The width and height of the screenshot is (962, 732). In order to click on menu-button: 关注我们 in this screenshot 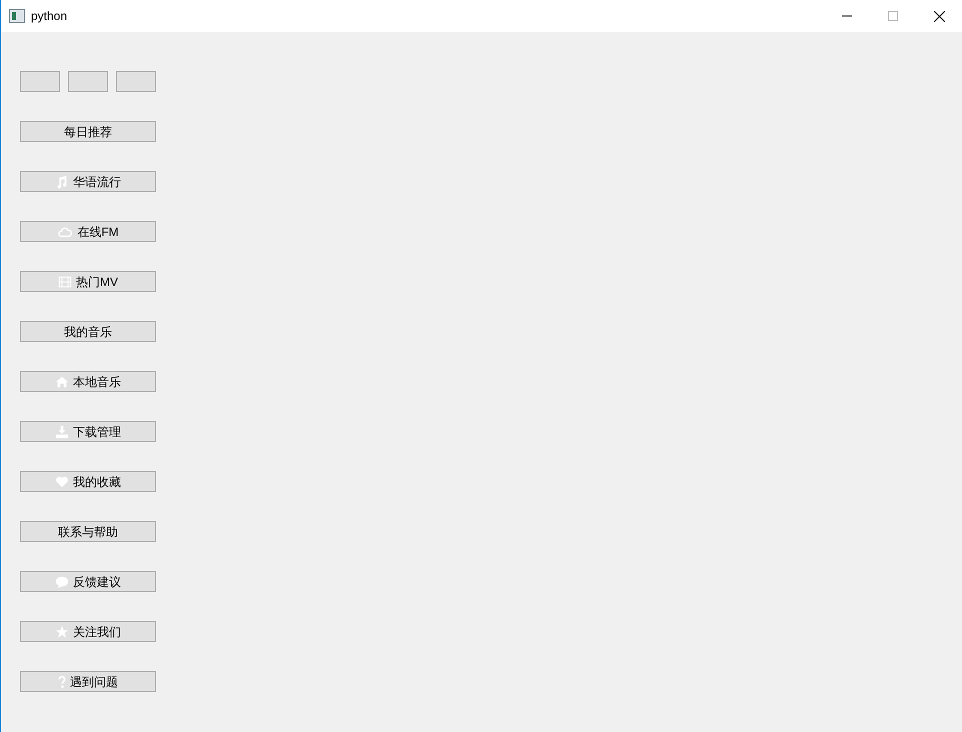, I will do `click(88, 631)`.